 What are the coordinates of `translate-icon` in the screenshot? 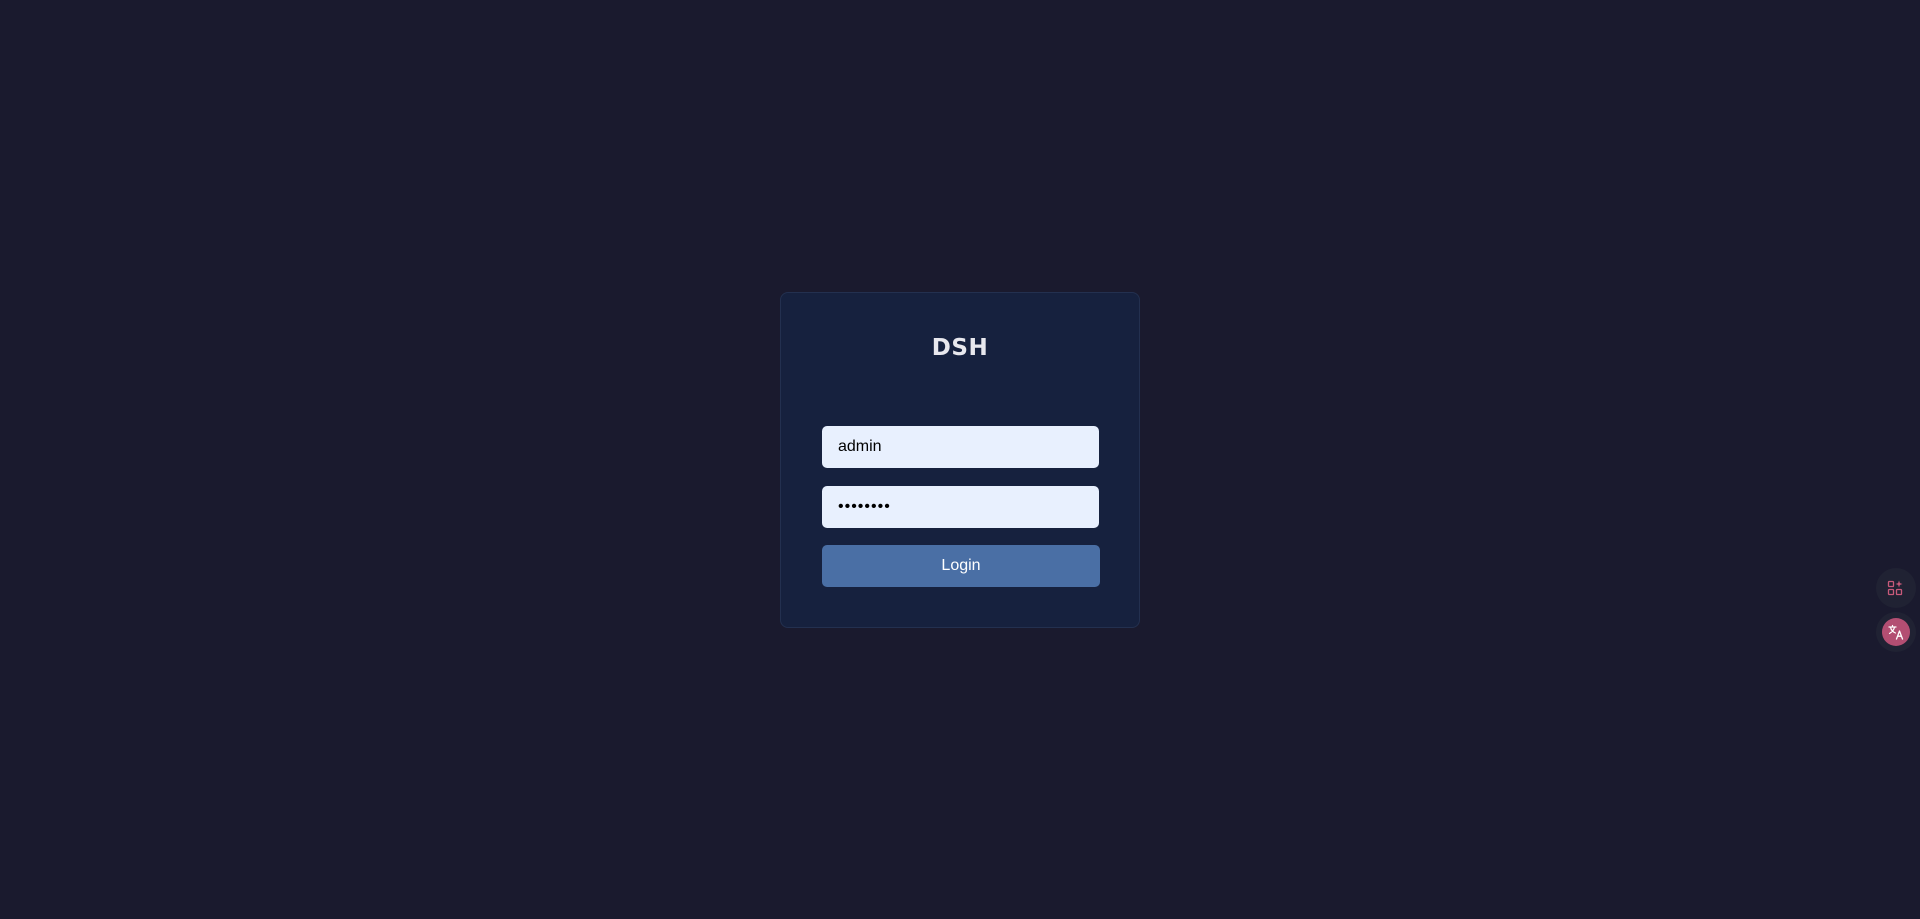 It's located at (1896, 632).